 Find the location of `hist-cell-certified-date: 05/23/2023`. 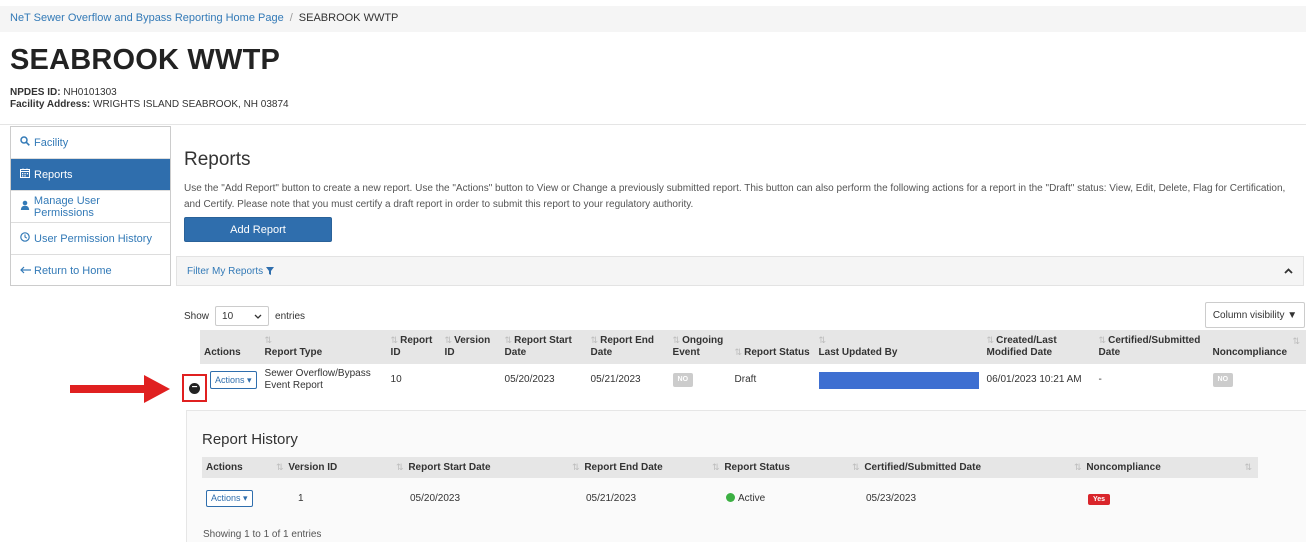

hist-cell-certified-date: 05/23/2023 is located at coordinates (891, 498).